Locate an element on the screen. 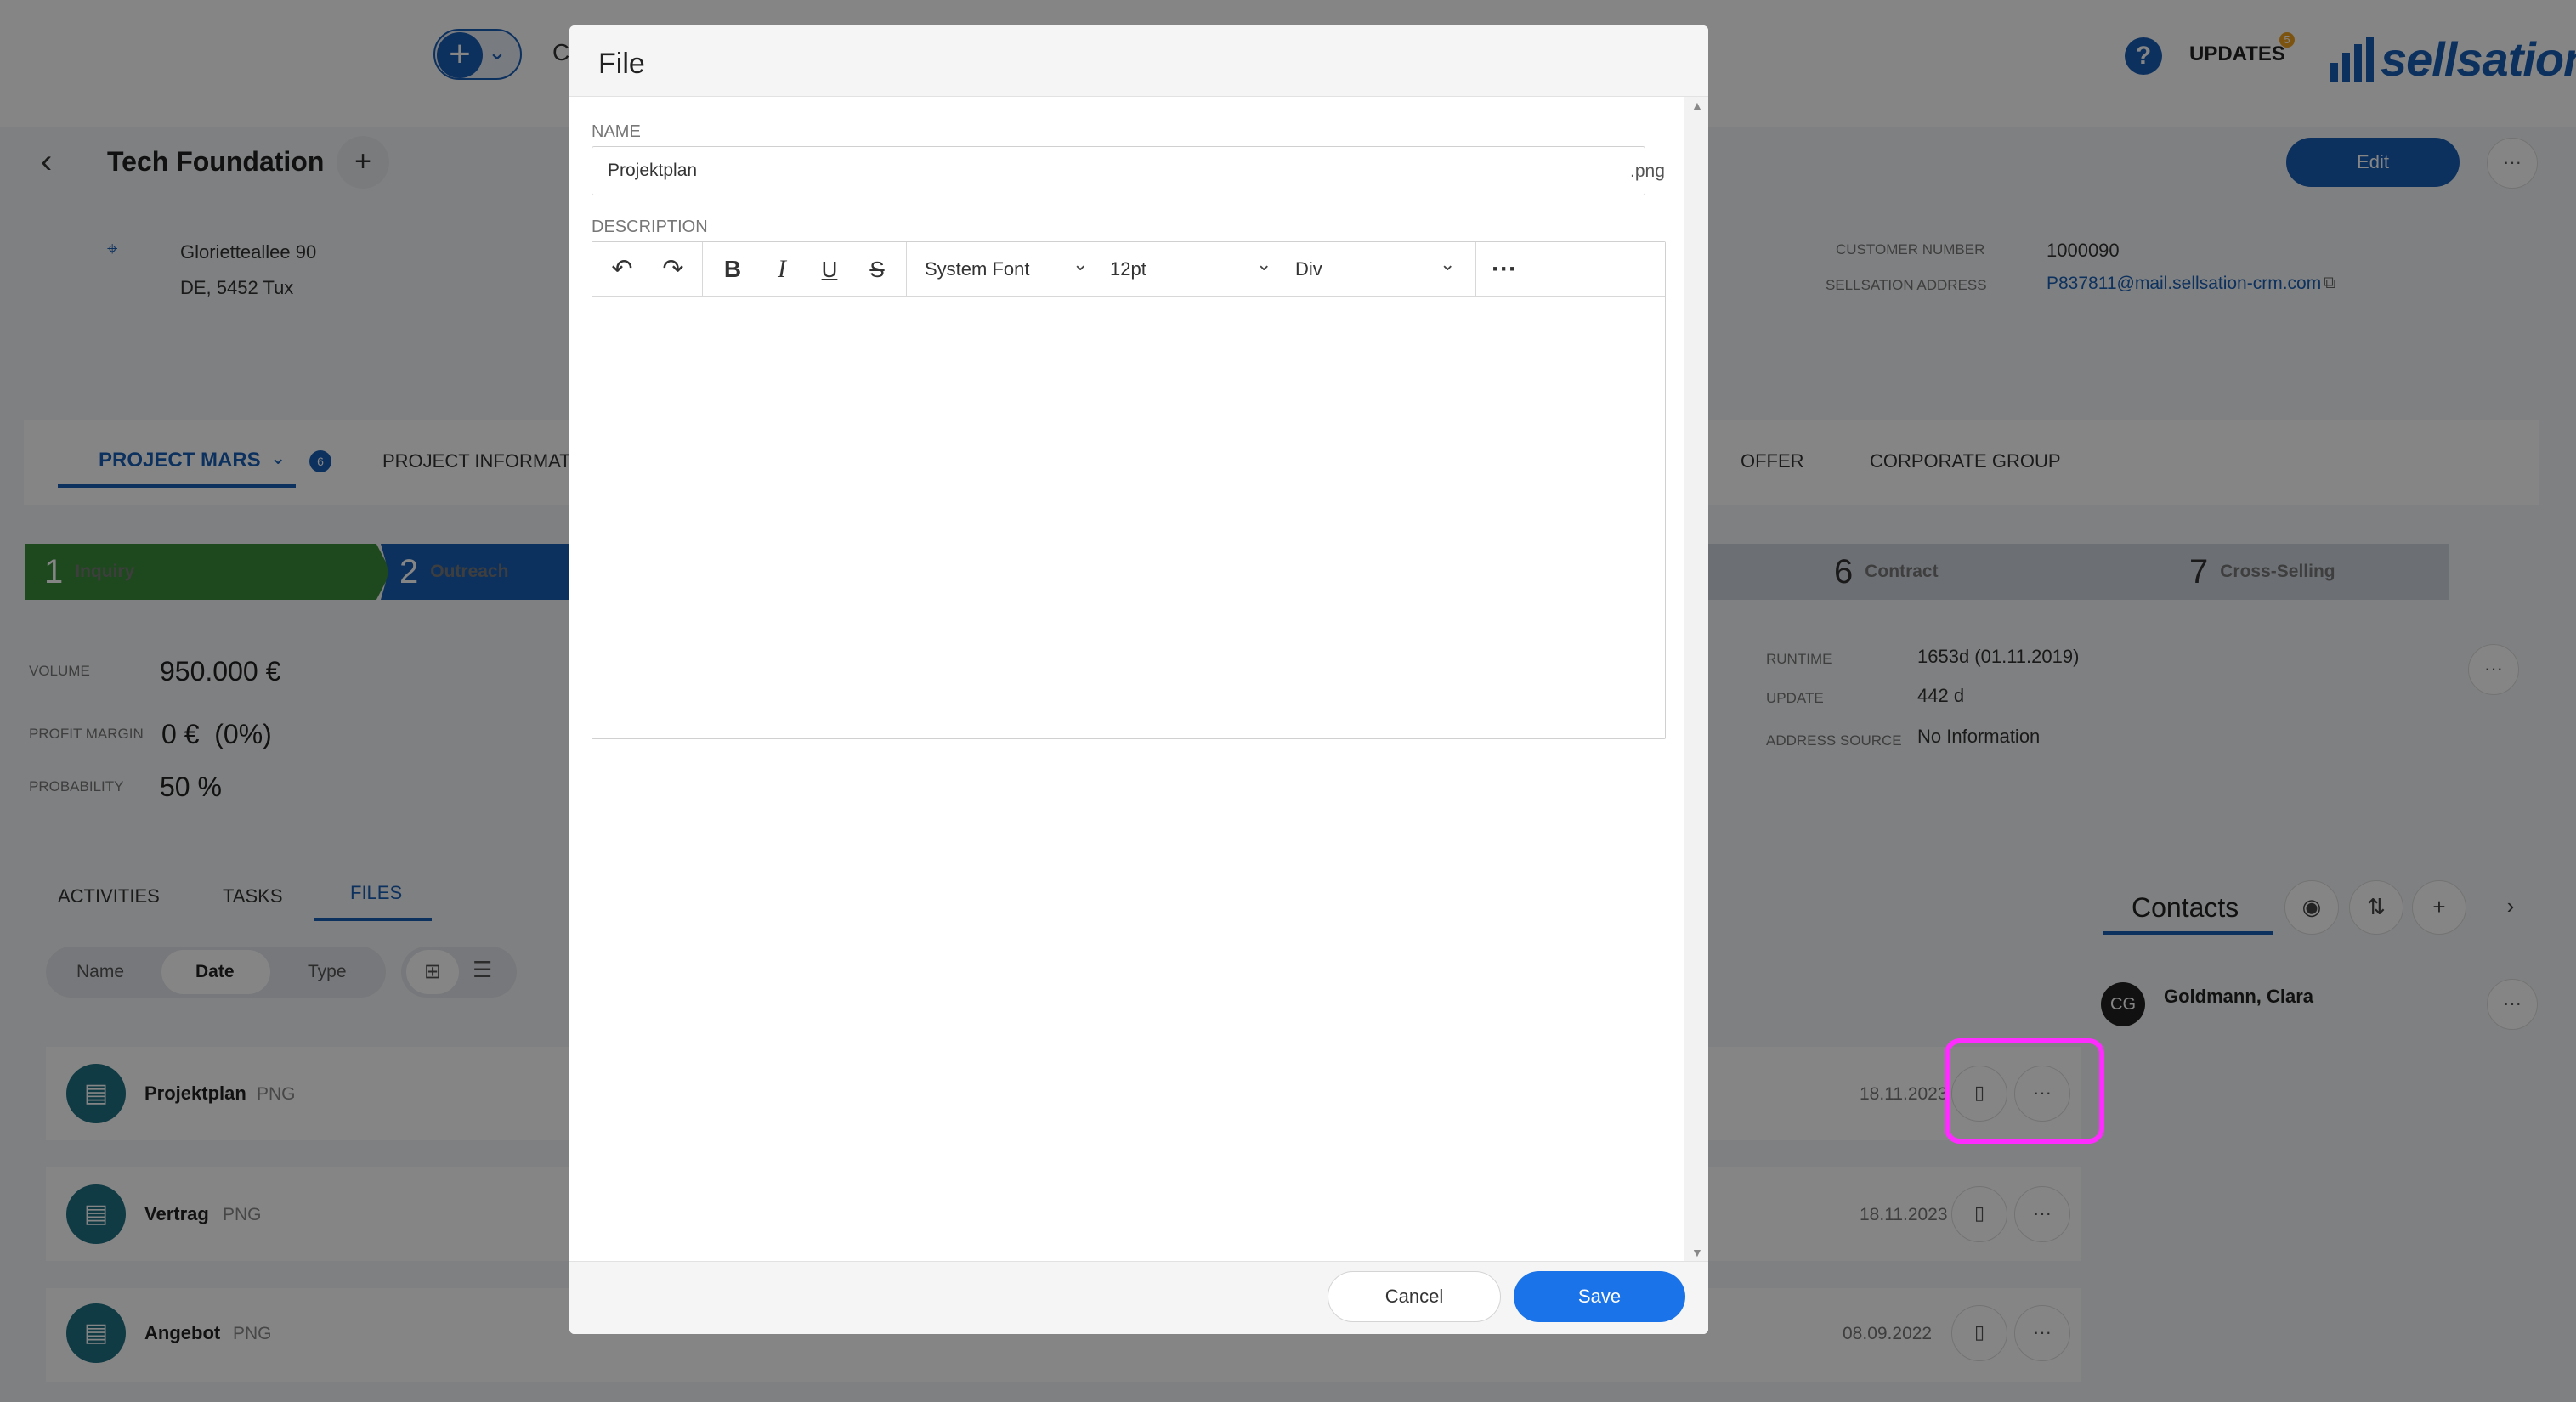  font-size-select: 12pt is located at coordinates (1128, 269).